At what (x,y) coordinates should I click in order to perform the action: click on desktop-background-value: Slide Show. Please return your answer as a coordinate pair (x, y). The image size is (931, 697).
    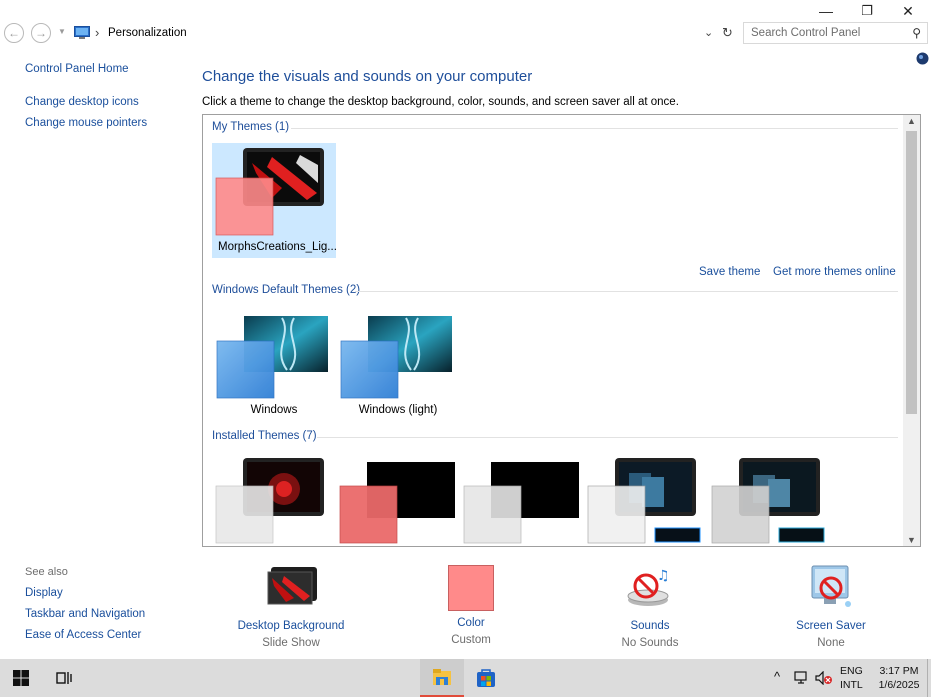
    Looking at the image, I should click on (291, 643).